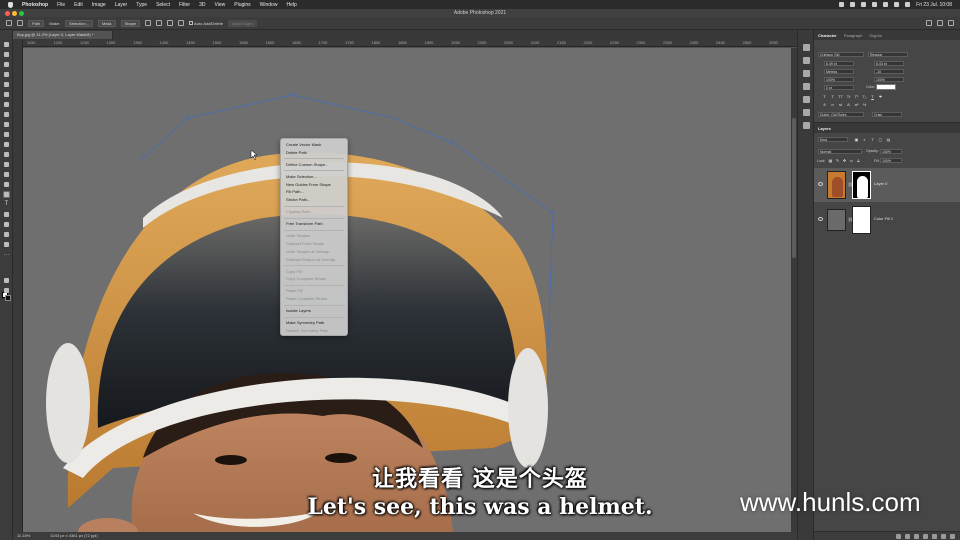  Describe the element at coordinates (864, 139) in the screenshot. I see `filter-adjustment-icon: ◐` at that location.